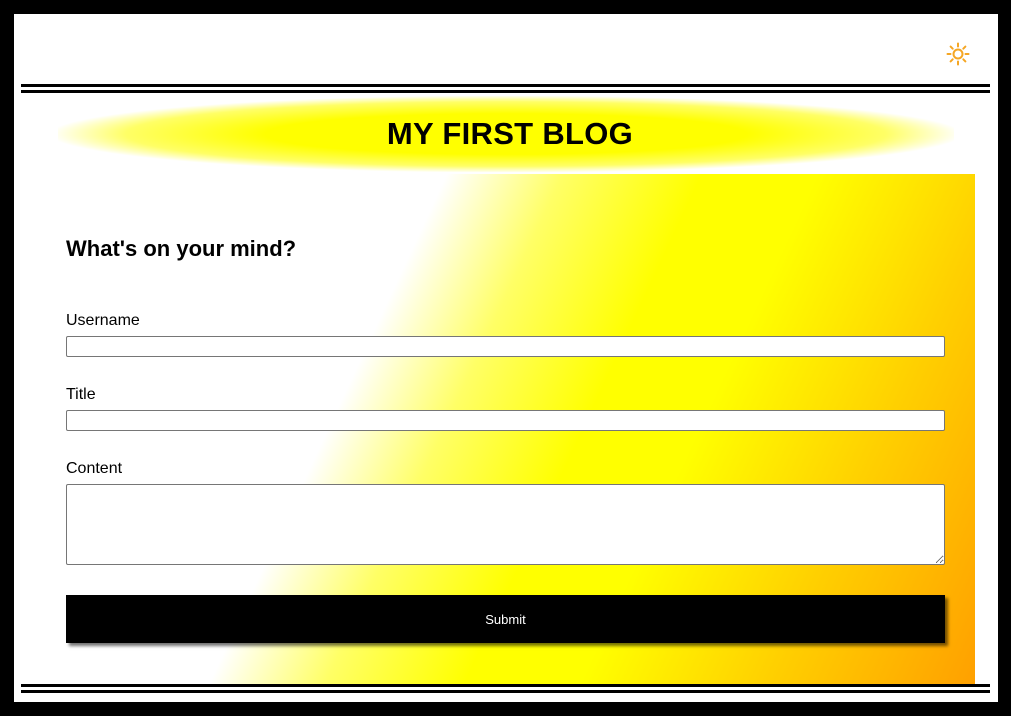 The width and height of the screenshot is (1011, 716). What do you see at coordinates (505, 88) in the screenshot?
I see `header-divider` at bounding box center [505, 88].